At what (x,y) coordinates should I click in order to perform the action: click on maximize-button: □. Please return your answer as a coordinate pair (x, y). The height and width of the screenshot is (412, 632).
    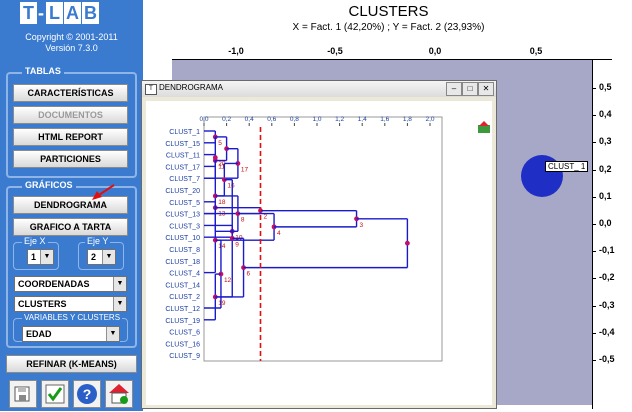
    Looking at the image, I should click on (470, 89).